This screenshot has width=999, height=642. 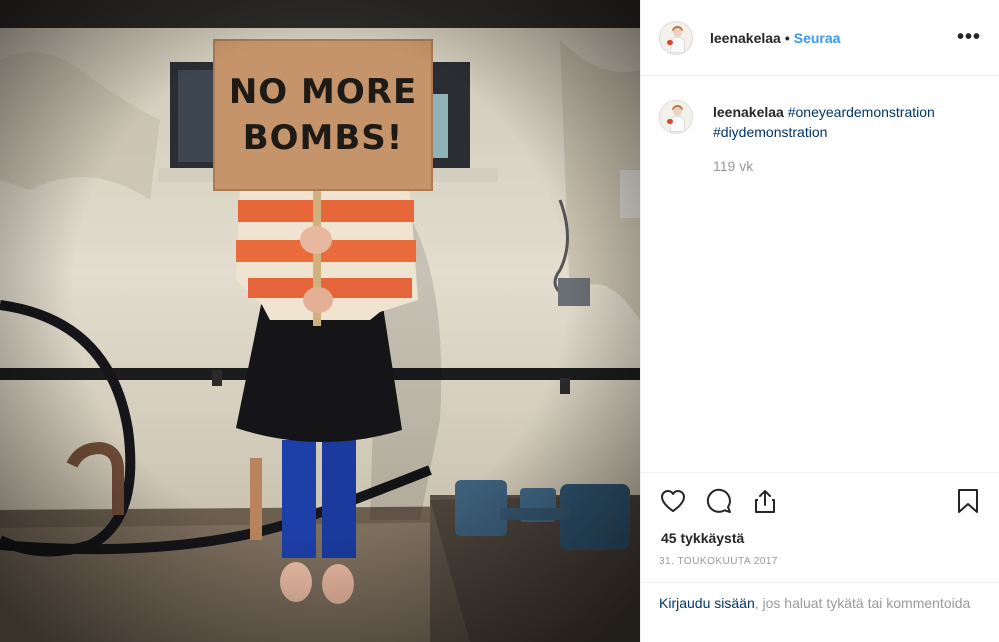 I want to click on caption-username: leenakelaa, so click(x=748, y=112).